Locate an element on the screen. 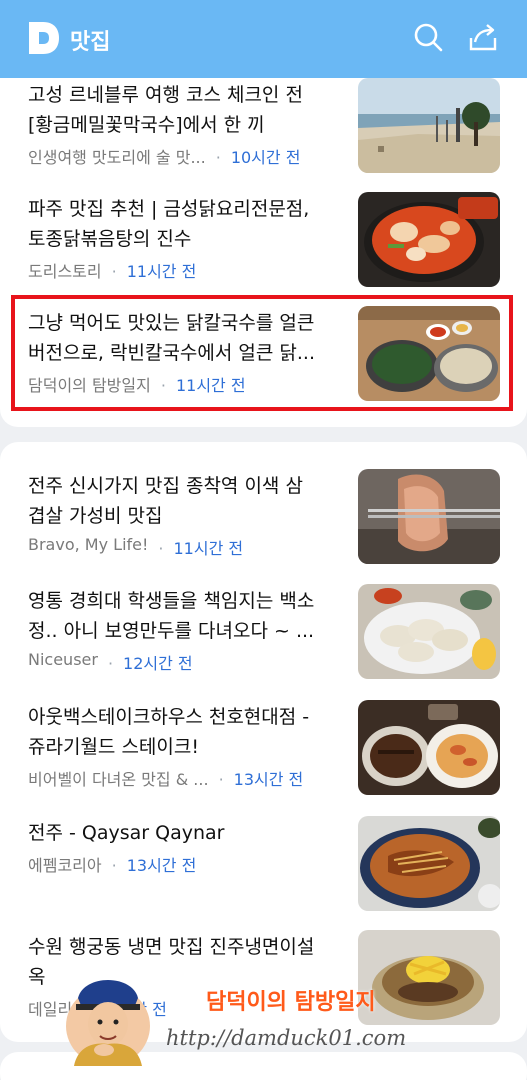  item-time: 12시간 전 is located at coordinates (158, 663).